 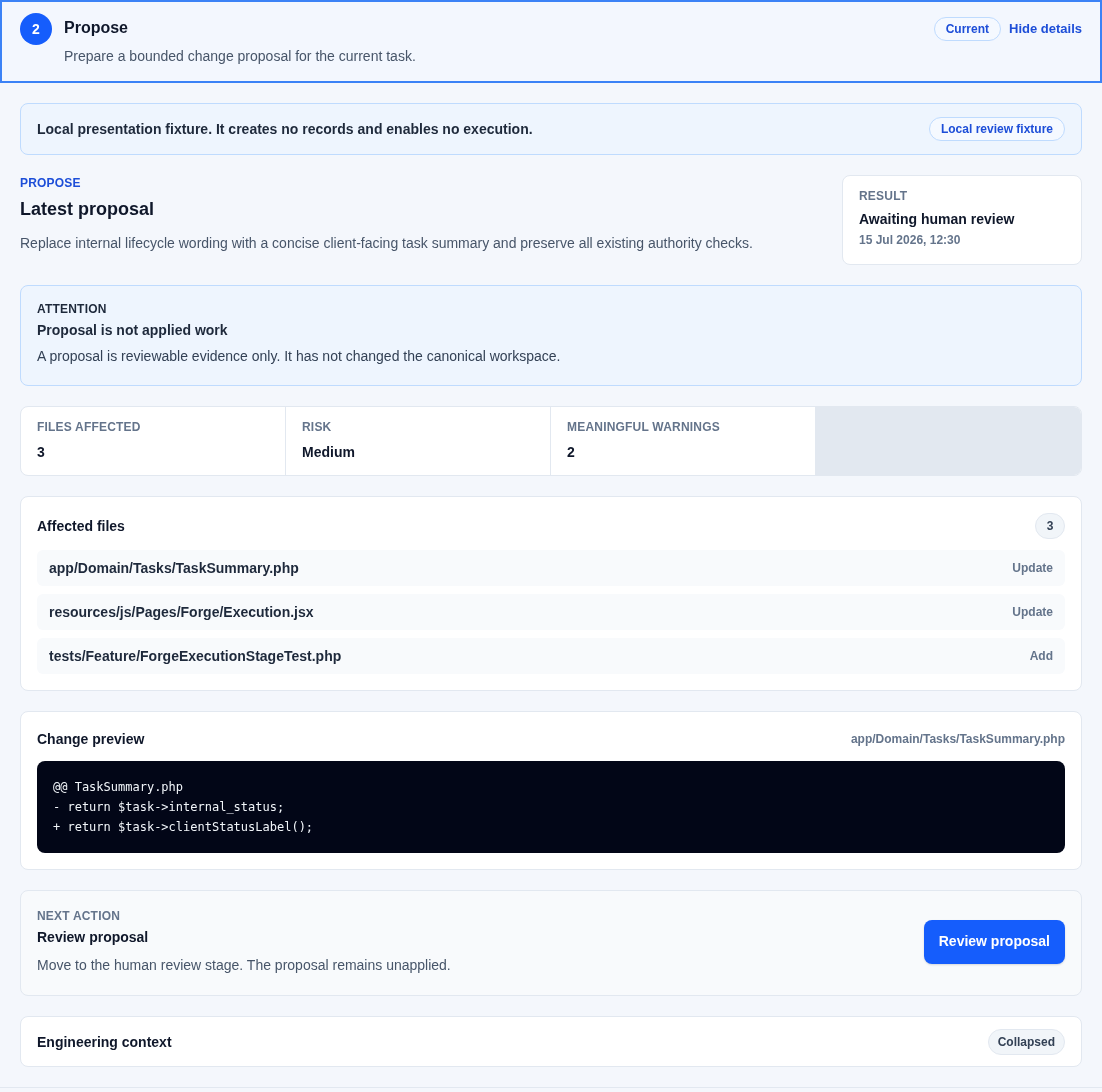 What do you see at coordinates (884, 196) in the screenshot?
I see `result-label: RESULT` at bounding box center [884, 196].